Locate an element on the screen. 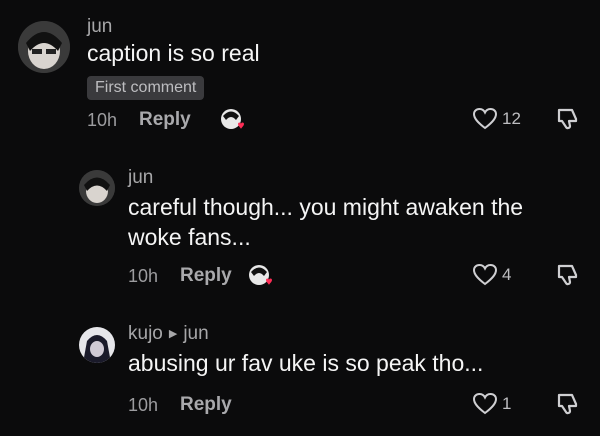  comment-text-line-1: careful though... you might awaken the is located at coordinates (326, 207).